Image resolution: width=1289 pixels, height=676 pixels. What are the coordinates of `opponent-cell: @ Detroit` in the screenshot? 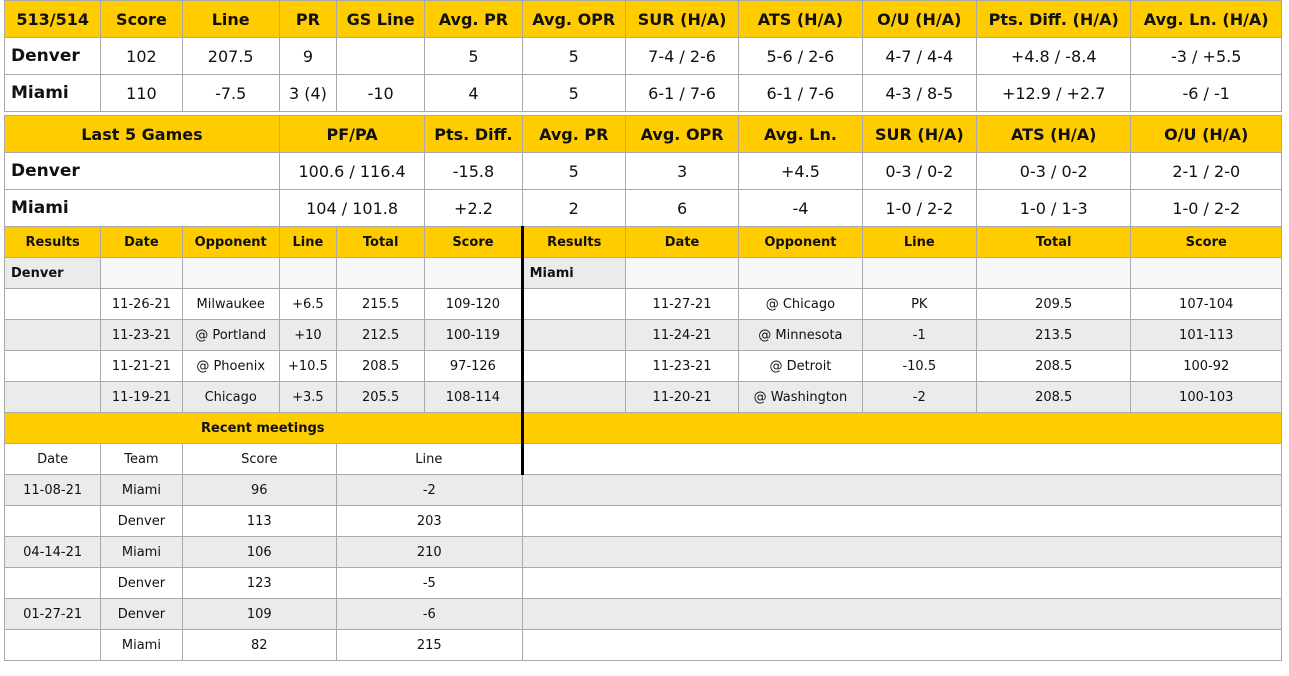 It's located at (800, 366).